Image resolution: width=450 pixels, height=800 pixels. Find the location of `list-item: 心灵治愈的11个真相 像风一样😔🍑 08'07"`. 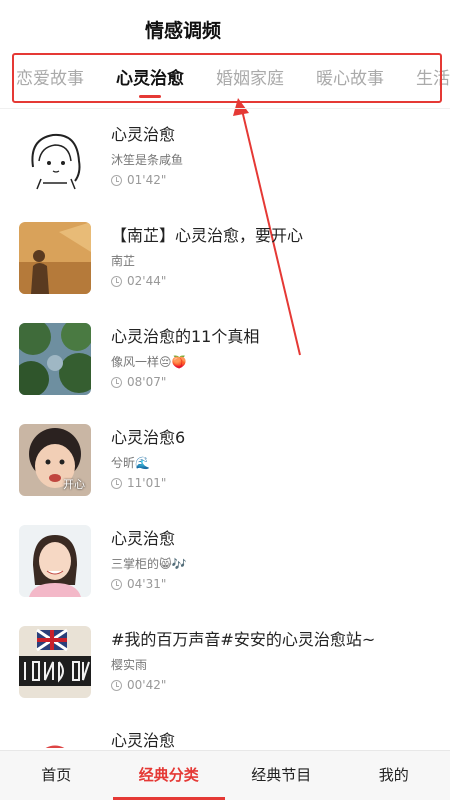

list-item: 心灵治愈的11个真相 像风一样😔🍑 08'07" is located at coordinates (225, 361).